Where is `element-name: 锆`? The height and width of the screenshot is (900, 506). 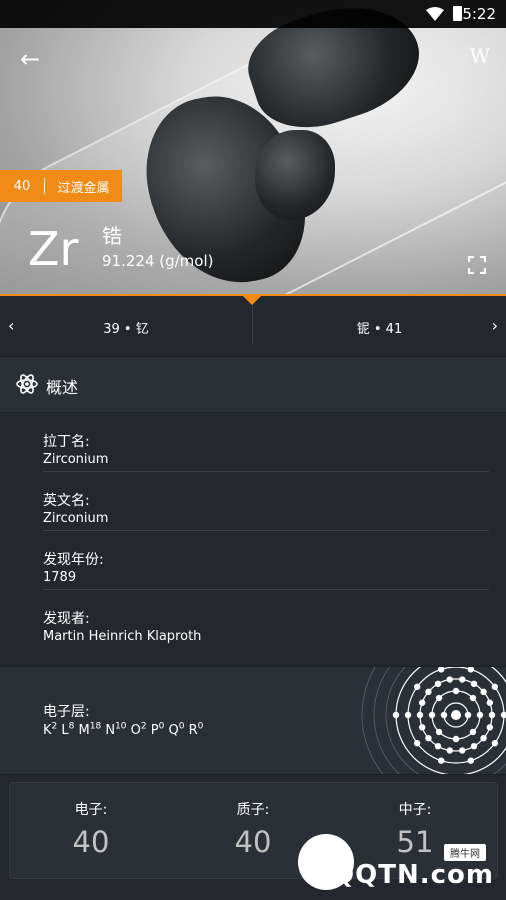
element-name: 锆 is located at coordinates (112, 236).